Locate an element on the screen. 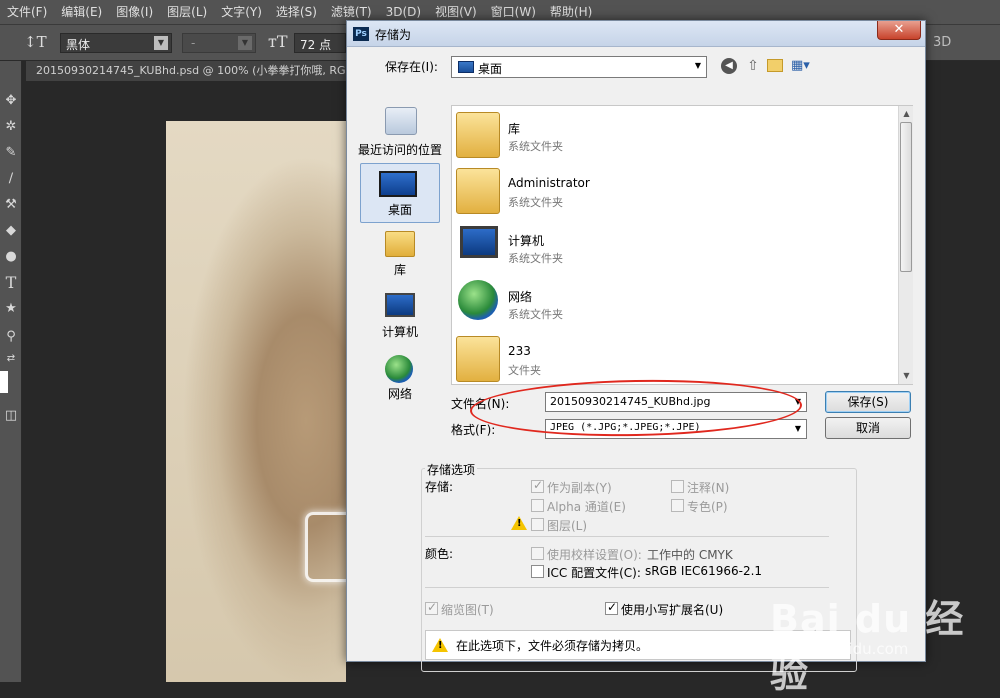 This screenshot has width=1000, height=698. list-item: 计算机 系统文件夹 is located at coordinates (676, 246).